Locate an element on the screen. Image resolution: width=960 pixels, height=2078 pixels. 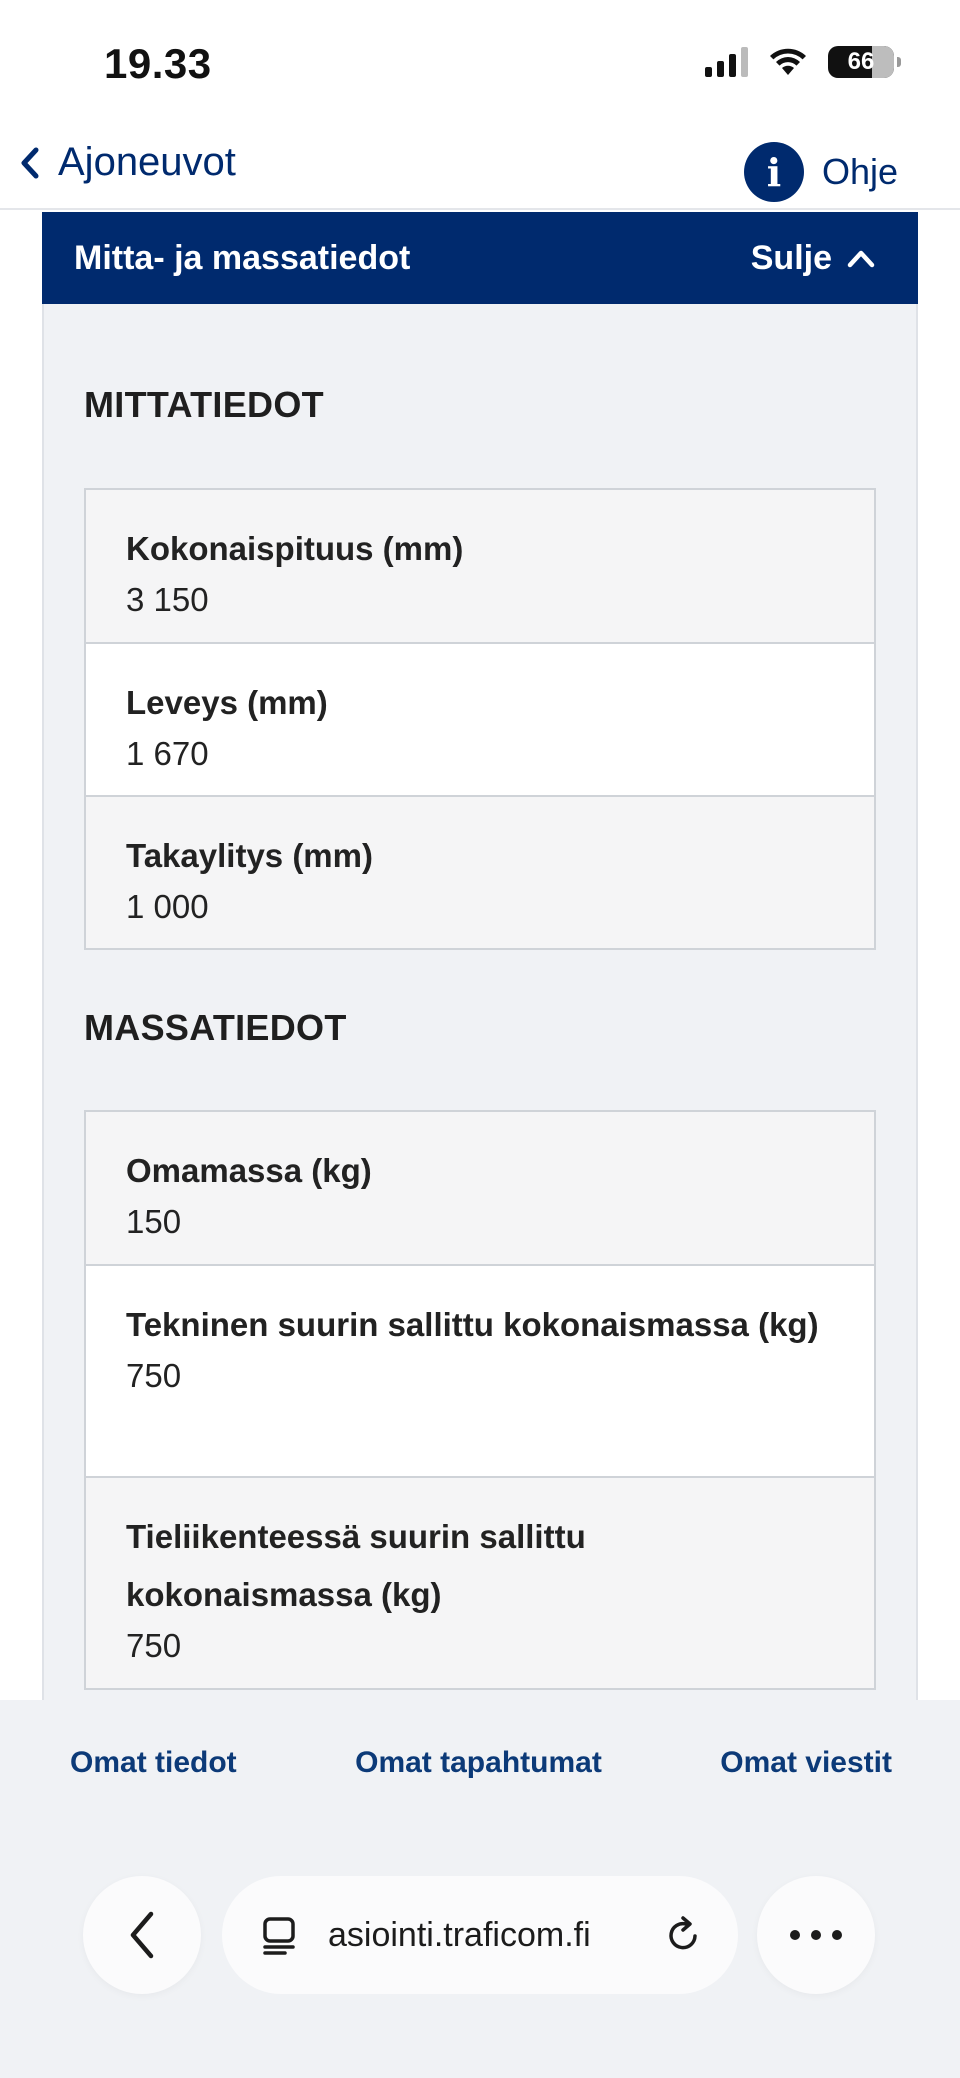
nav-header: Ajoneuvot i Ohje is located at coordinates (480, 170).